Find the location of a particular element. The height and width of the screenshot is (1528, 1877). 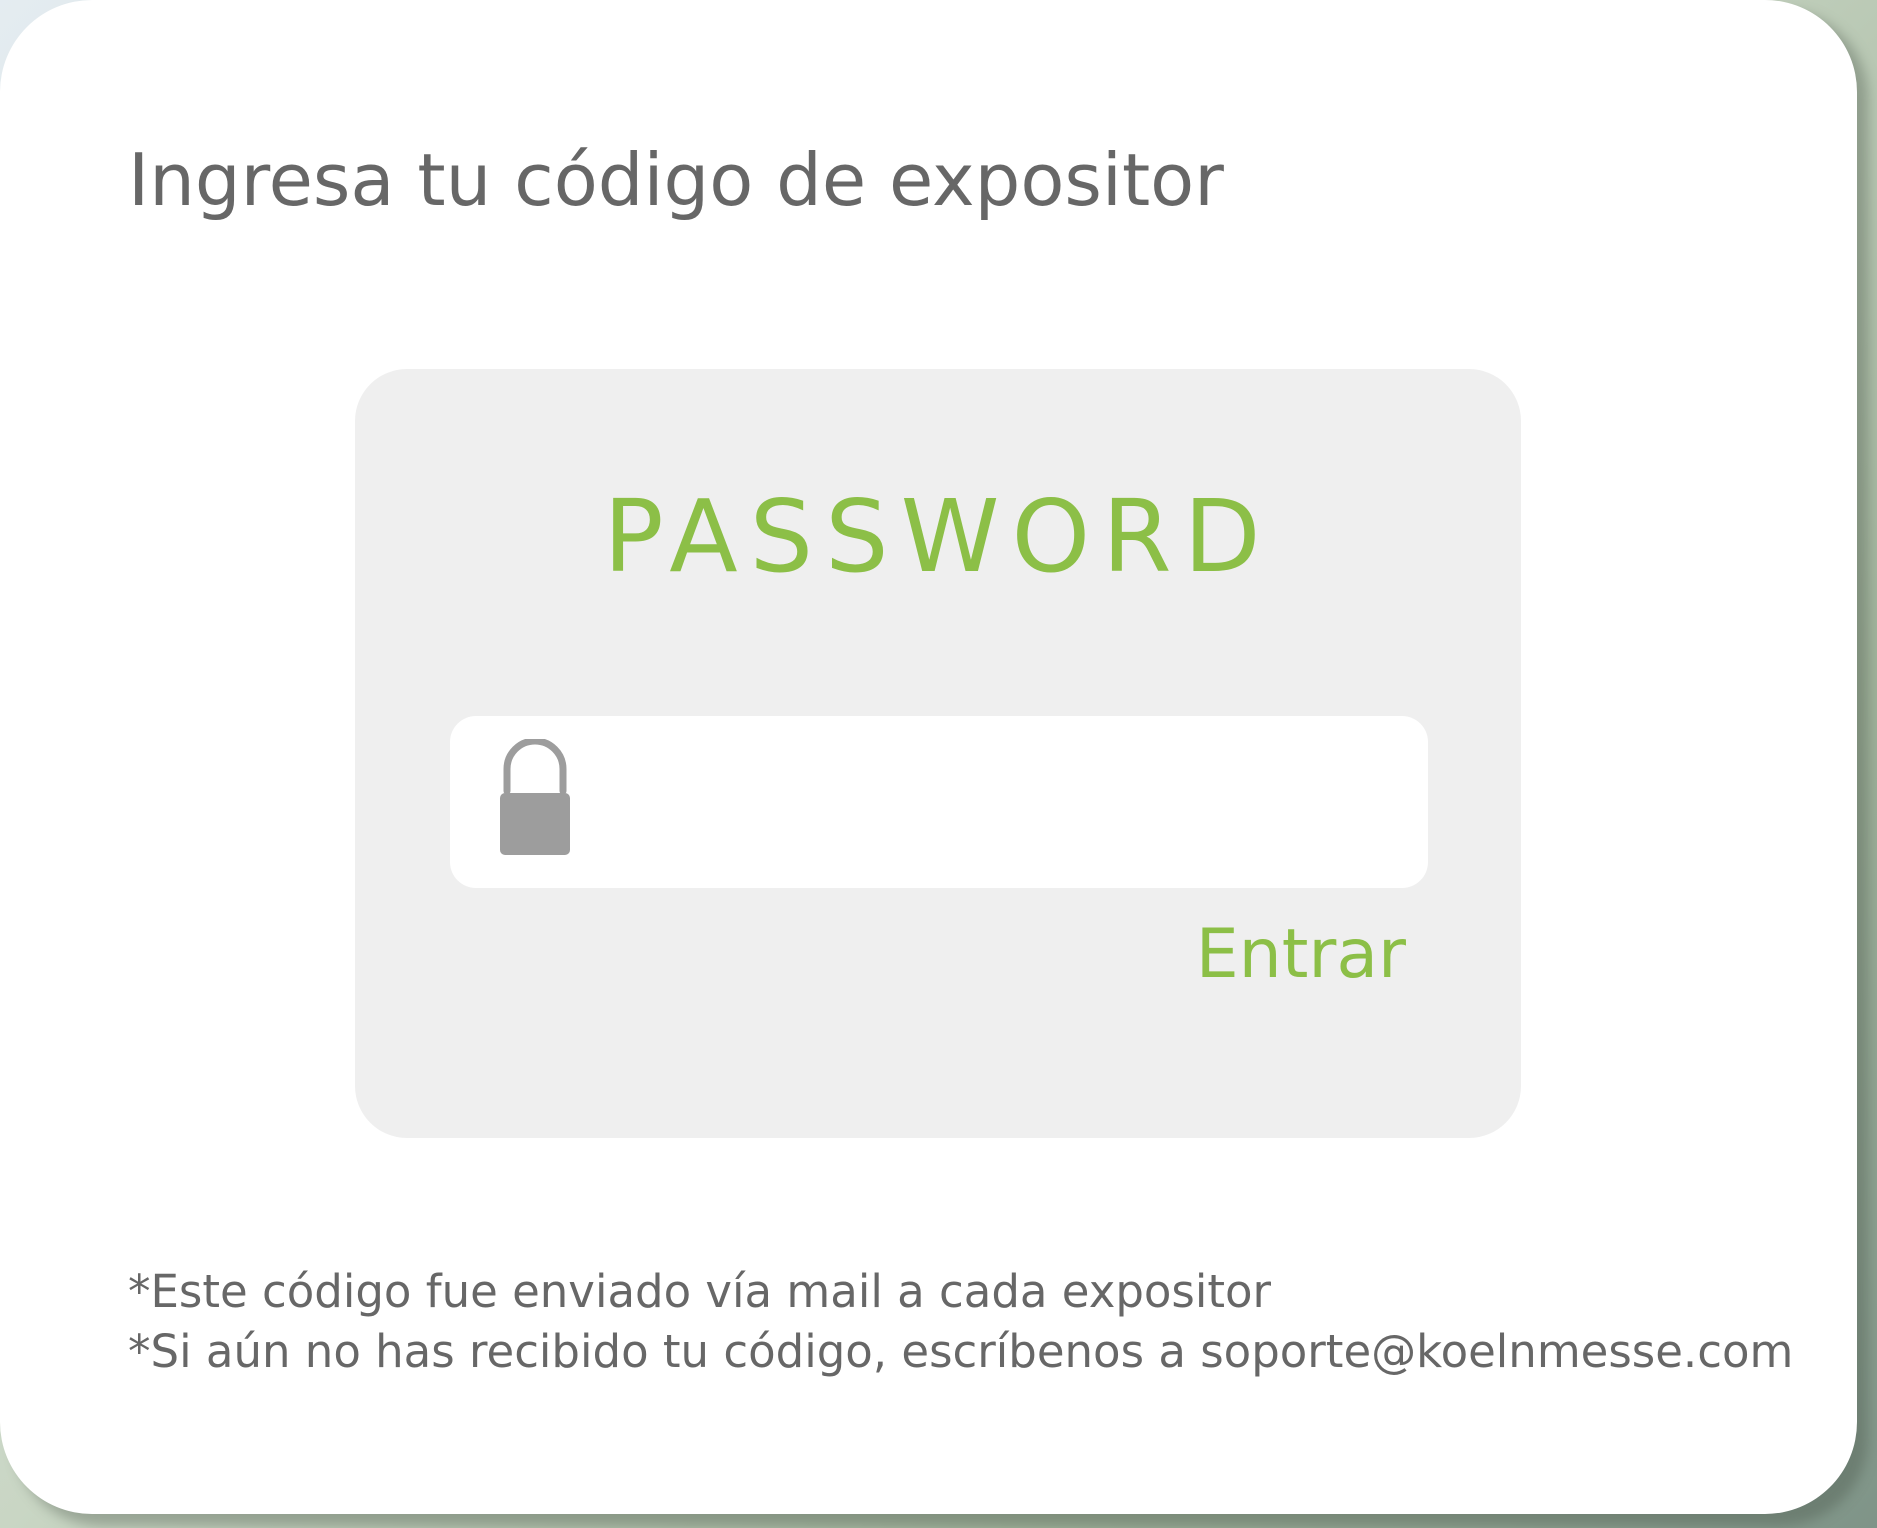

page-title: Ingresa tu código de expositor is located at coordinates (676, 180).